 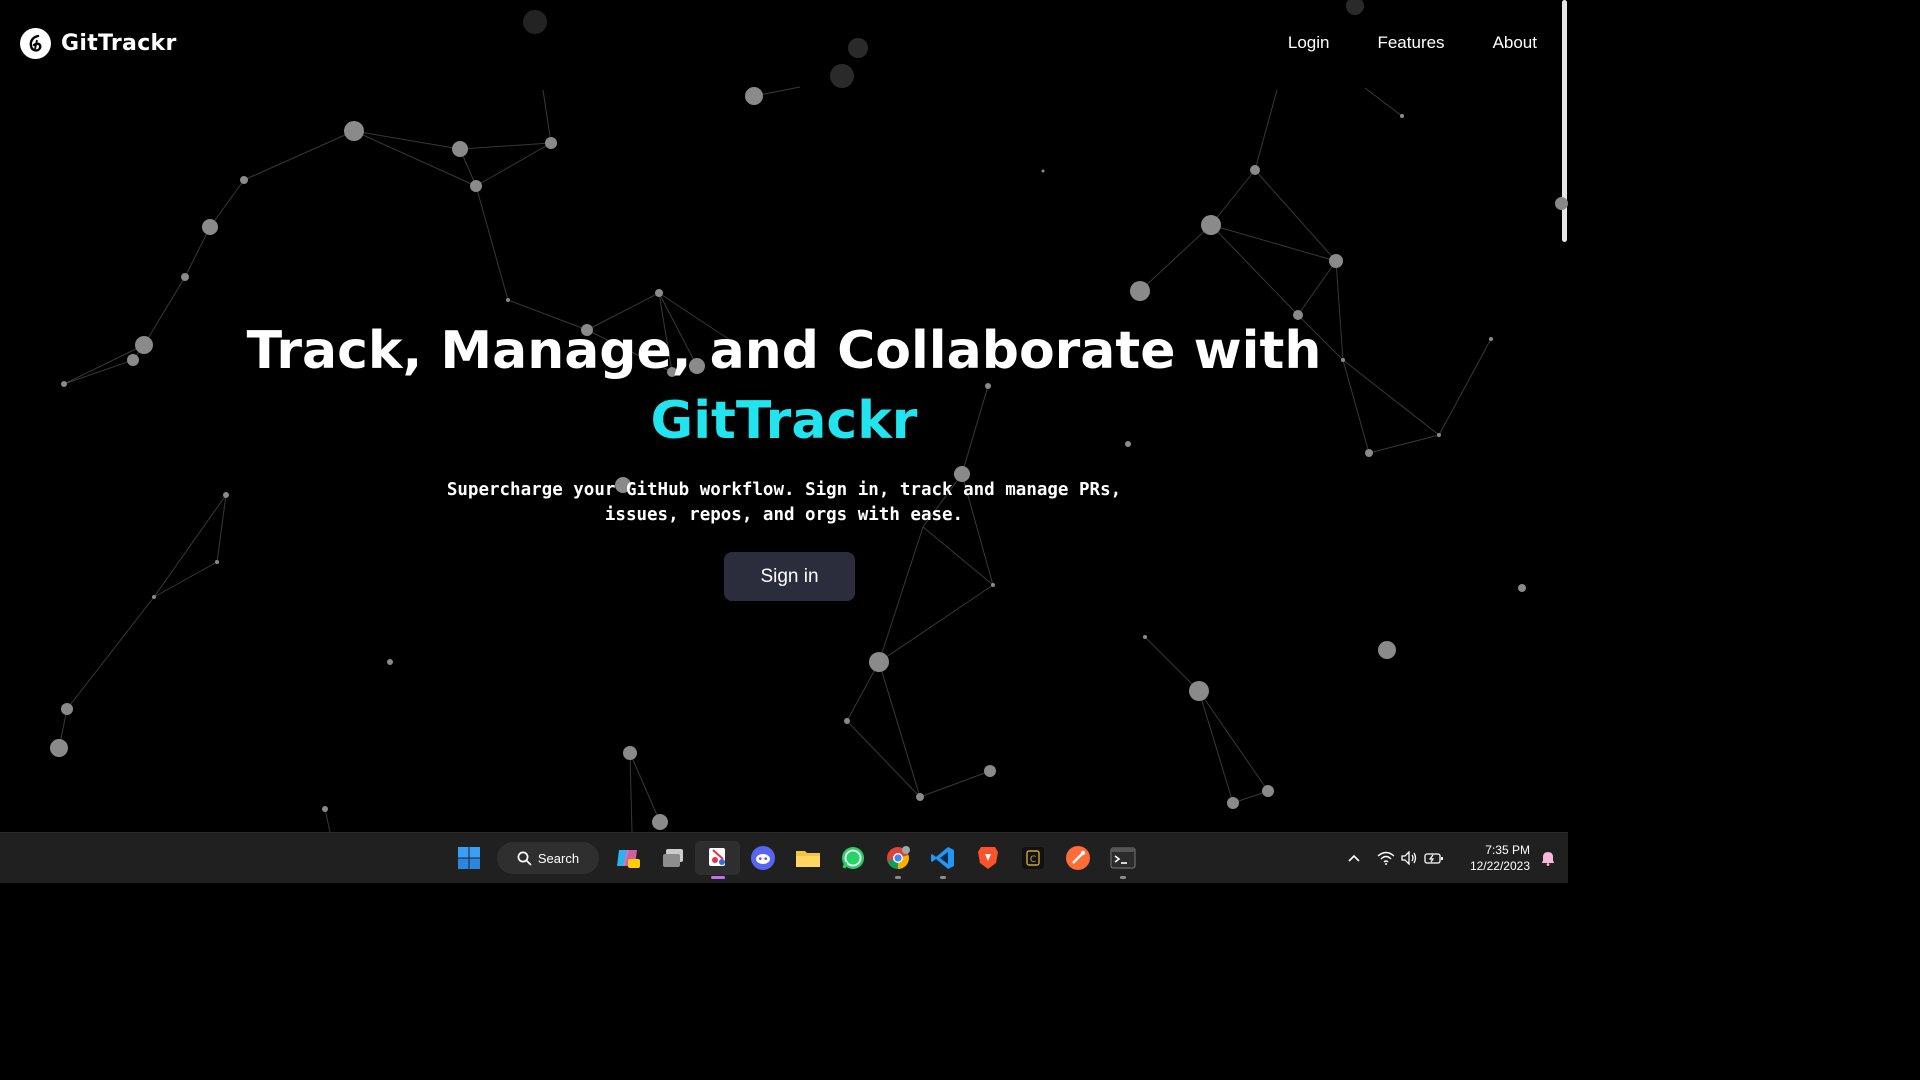 What do you see at coordinates (35, 43) in the screenshot?
I see `gittrackr-logo-icon` at bounding box center [35, 43].